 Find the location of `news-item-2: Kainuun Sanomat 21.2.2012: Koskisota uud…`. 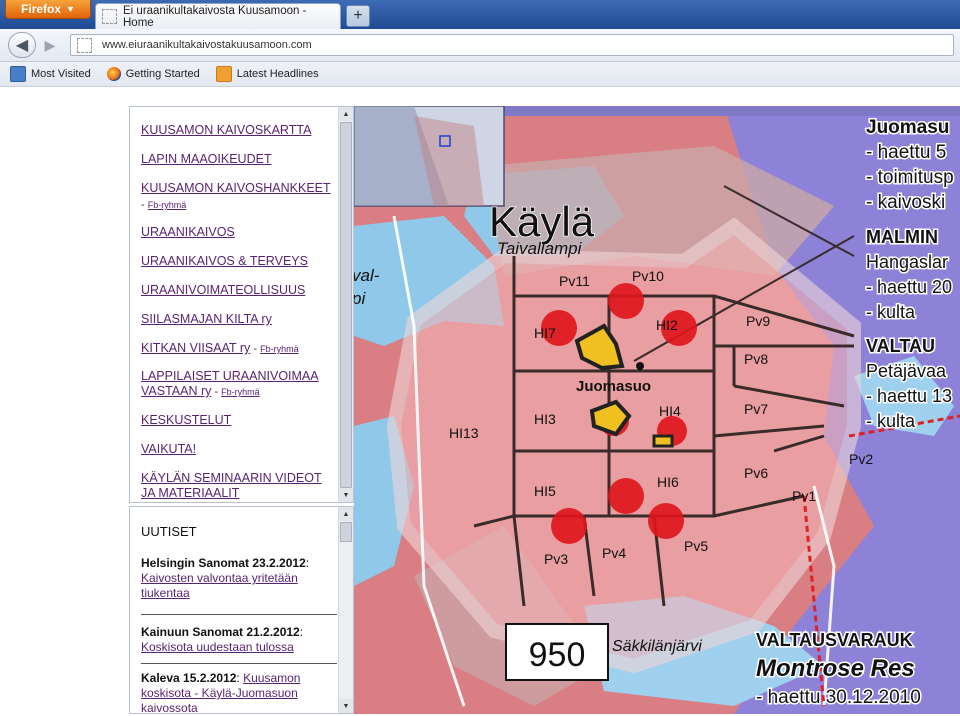

news-item-2: Kainuun Sanomat 21.2.2012: Koskisota uud… is located at coordinates (239, 640).